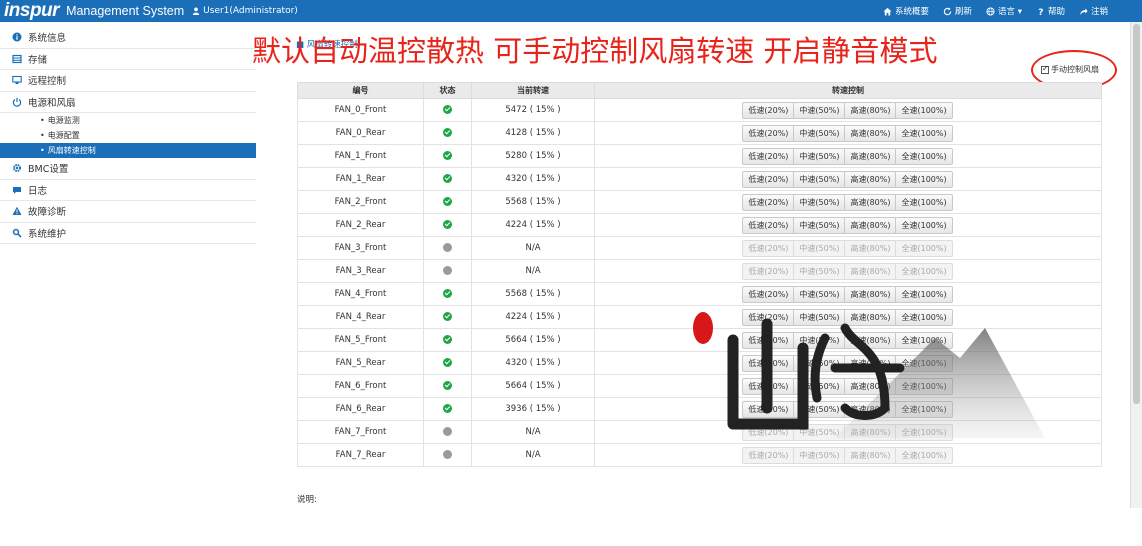 This screenshot has height=546, width=1142. Describe the element at coordinates (128, 233) in the screenshot. I see `sidebar-item-maintenance: 系统维护` at that location.